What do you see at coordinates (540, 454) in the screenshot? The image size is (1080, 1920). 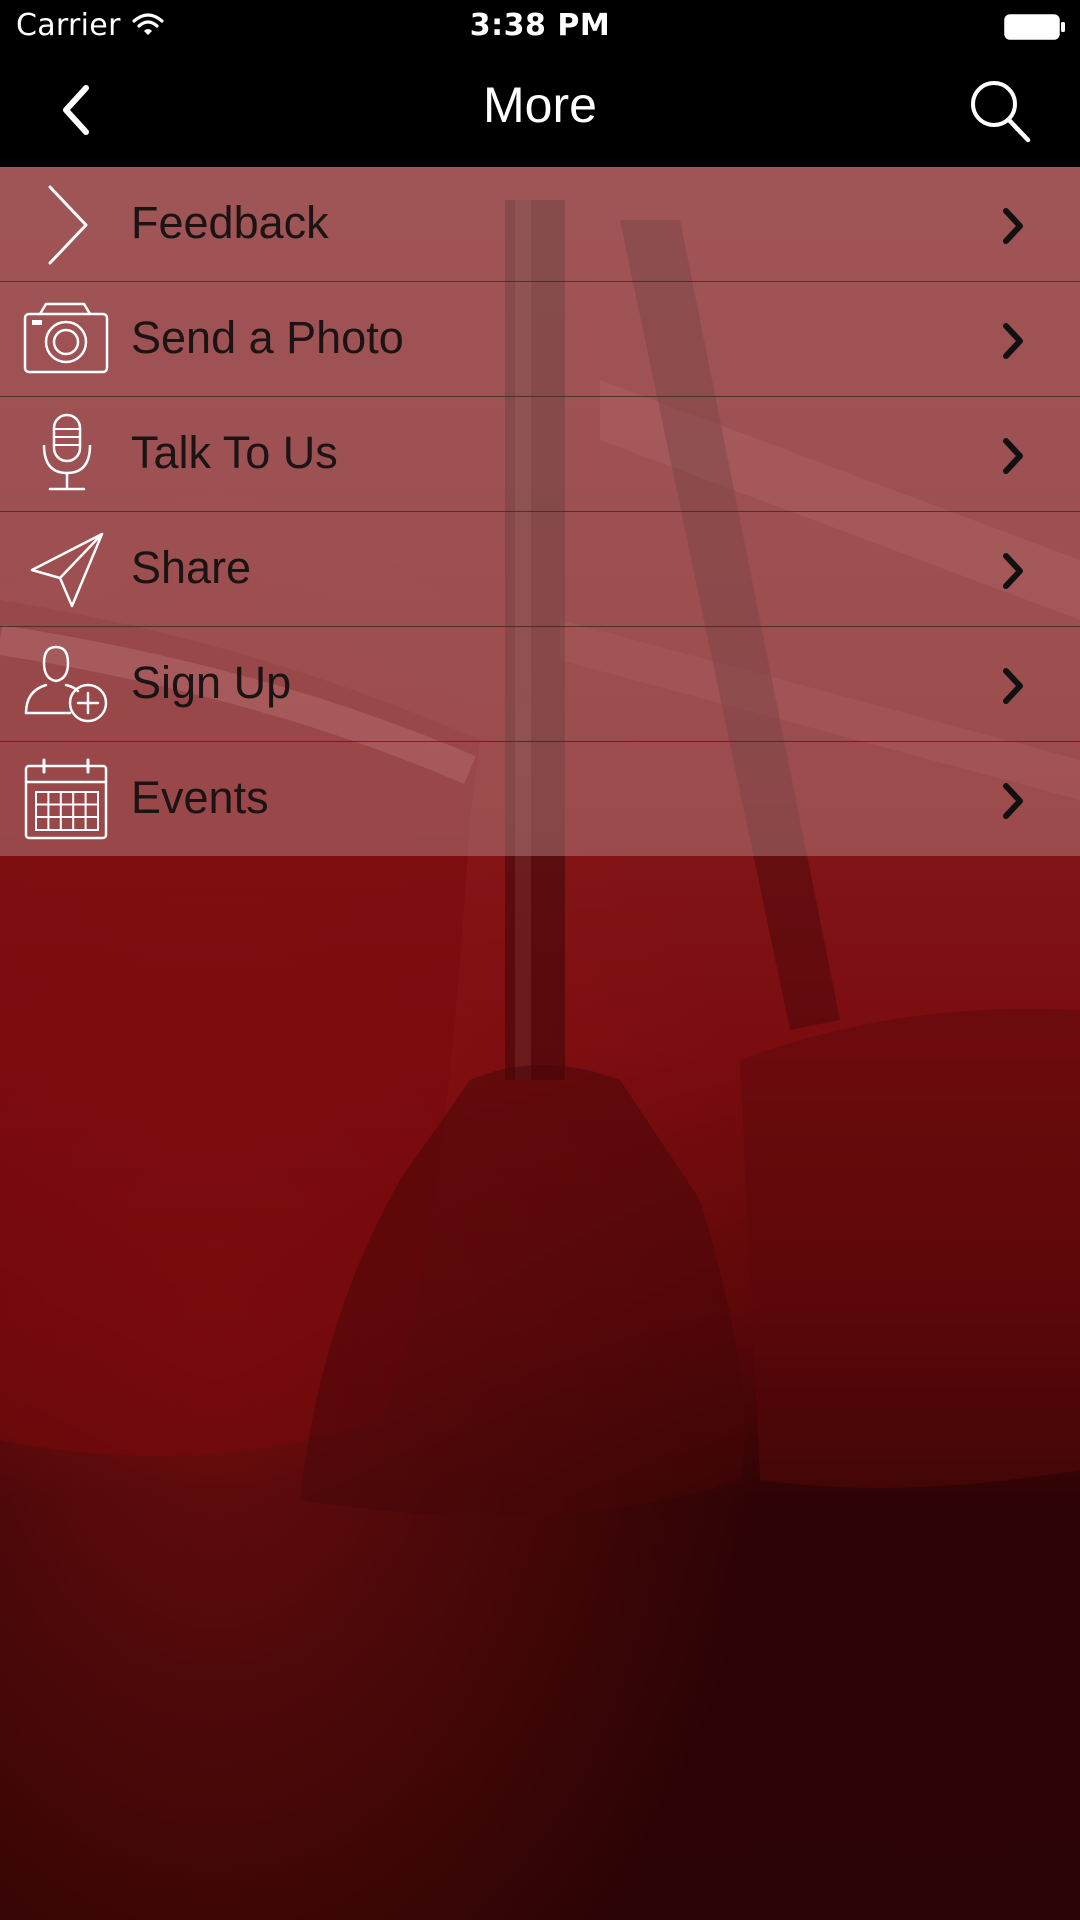 I see `menu-item-talk-to-us: Talk To Us` at bounding box center [540, 454].